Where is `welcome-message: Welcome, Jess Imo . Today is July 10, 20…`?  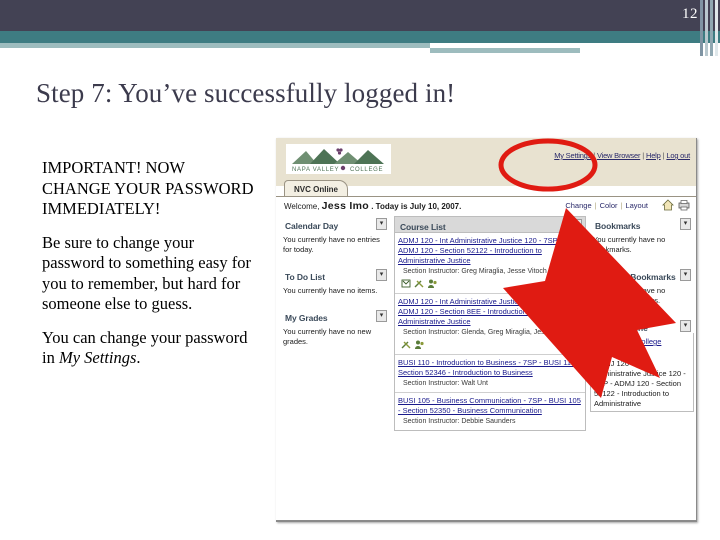 welcome-message: Welcome, Jess Imo . Today is July 10, 20… is located at coordinates (372, 206).